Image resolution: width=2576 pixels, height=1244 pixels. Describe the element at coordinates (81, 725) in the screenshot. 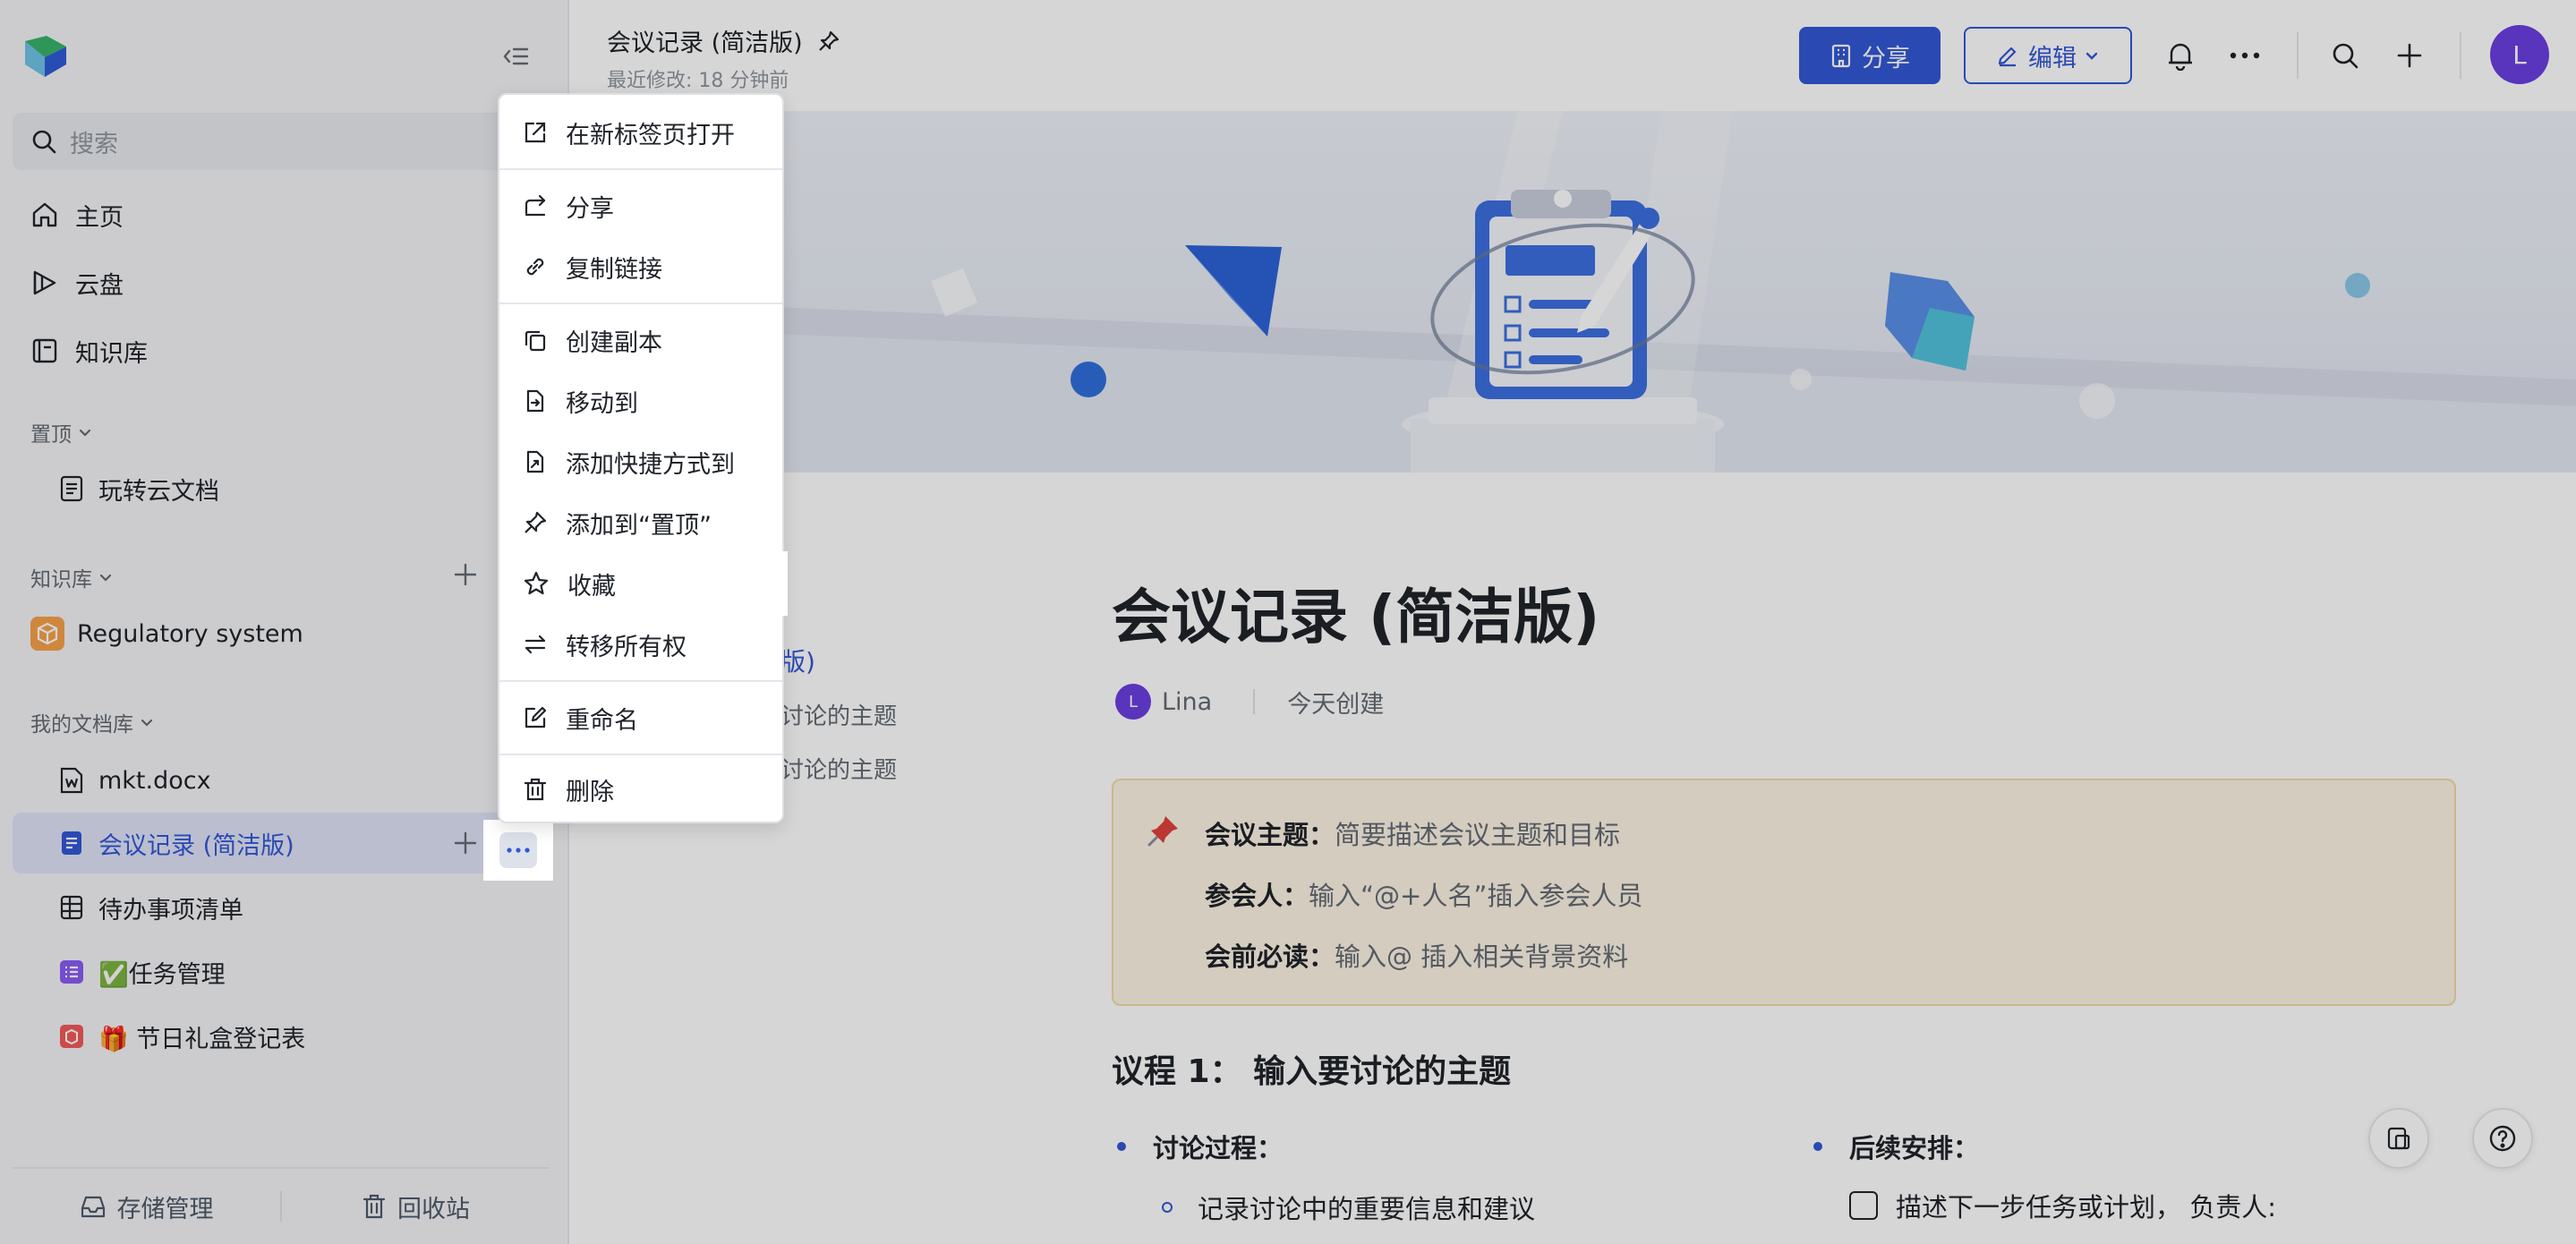

I see `section-title: 我的文档库` at that location.